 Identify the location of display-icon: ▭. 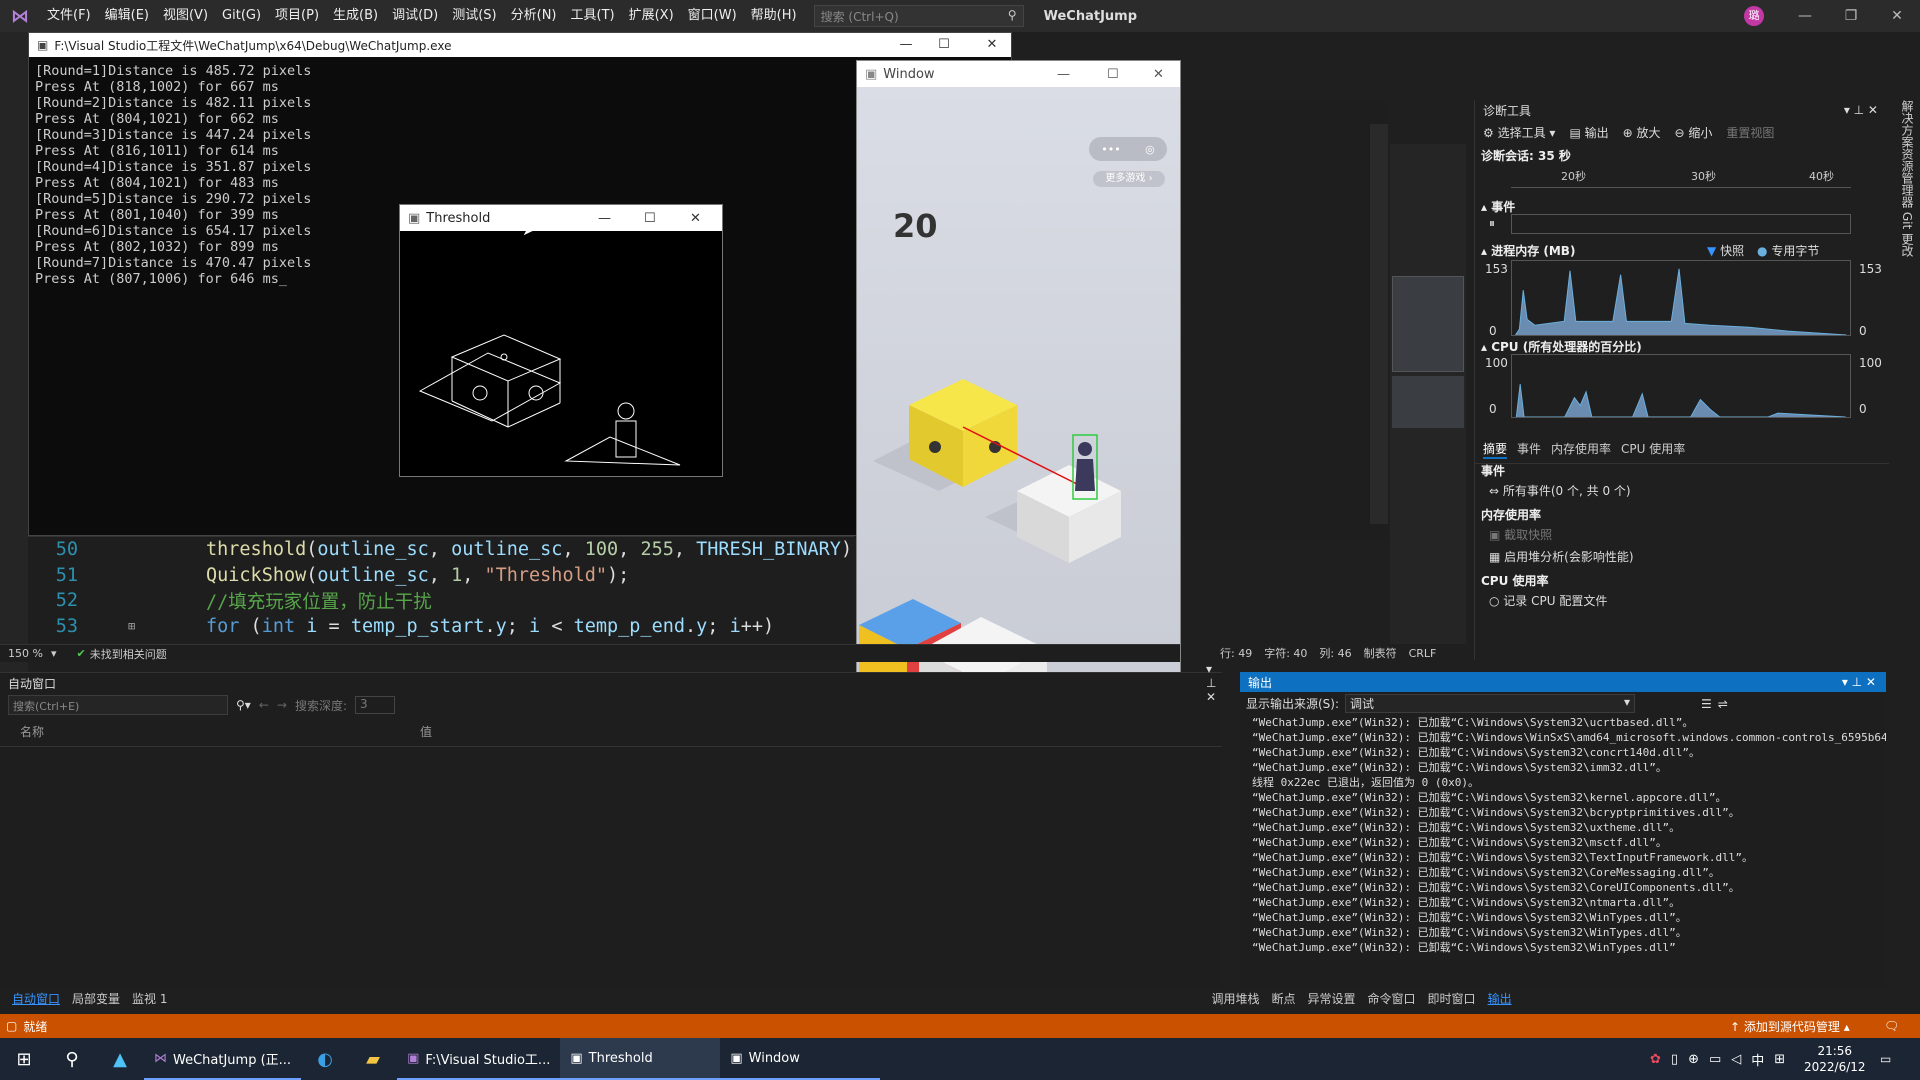
(1715, 1059).